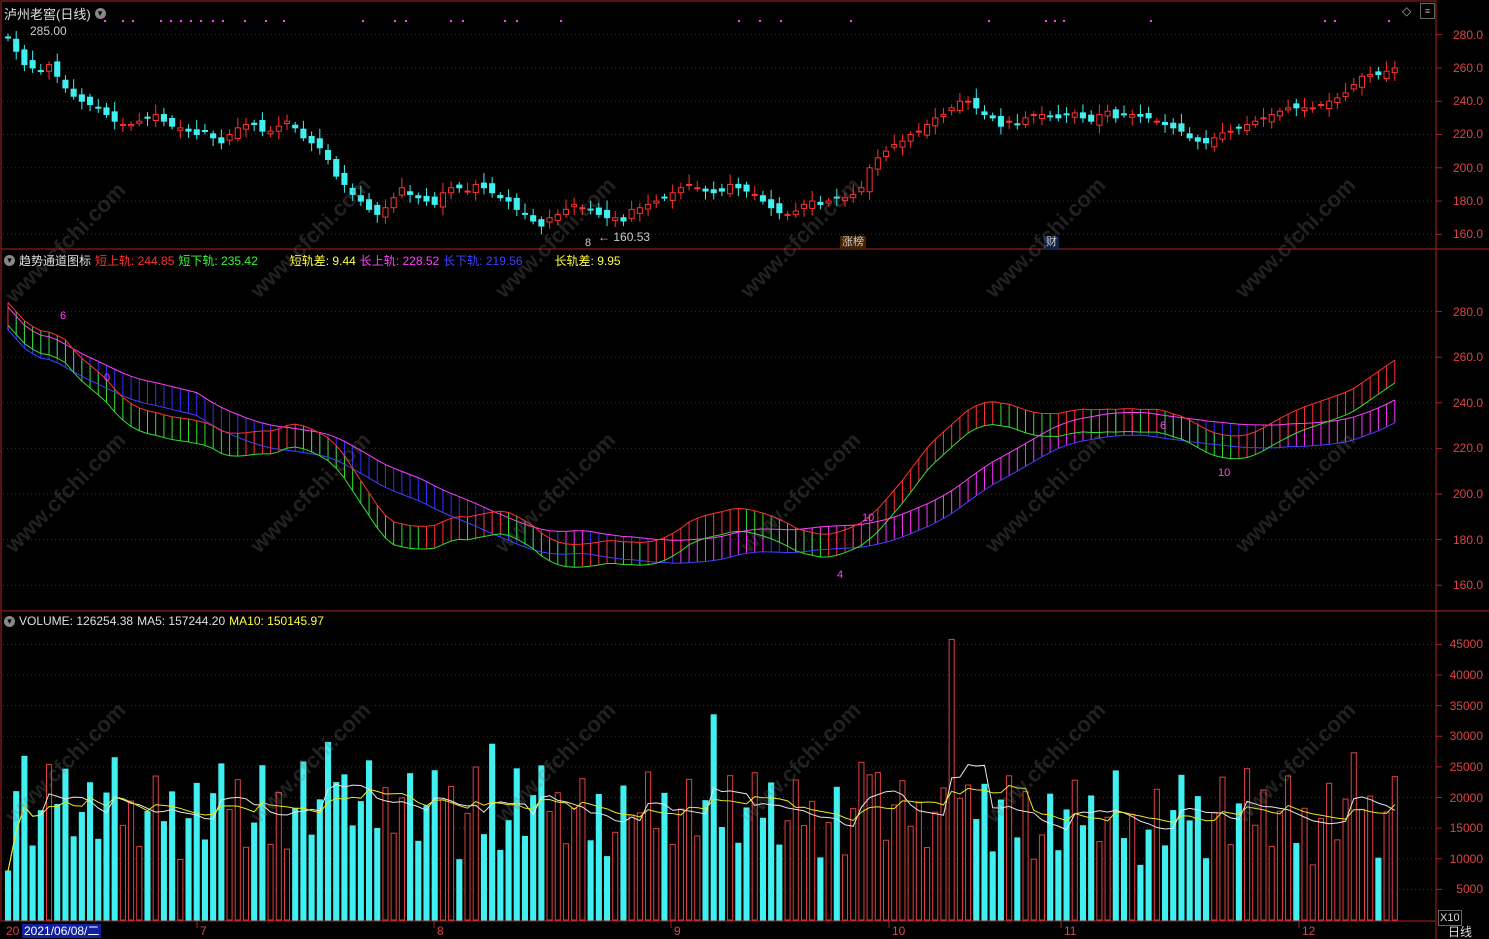  Describe the element at coordinates (1427, 11) in the screenshot. I see `panel-menu-icon: ≡` at that location.